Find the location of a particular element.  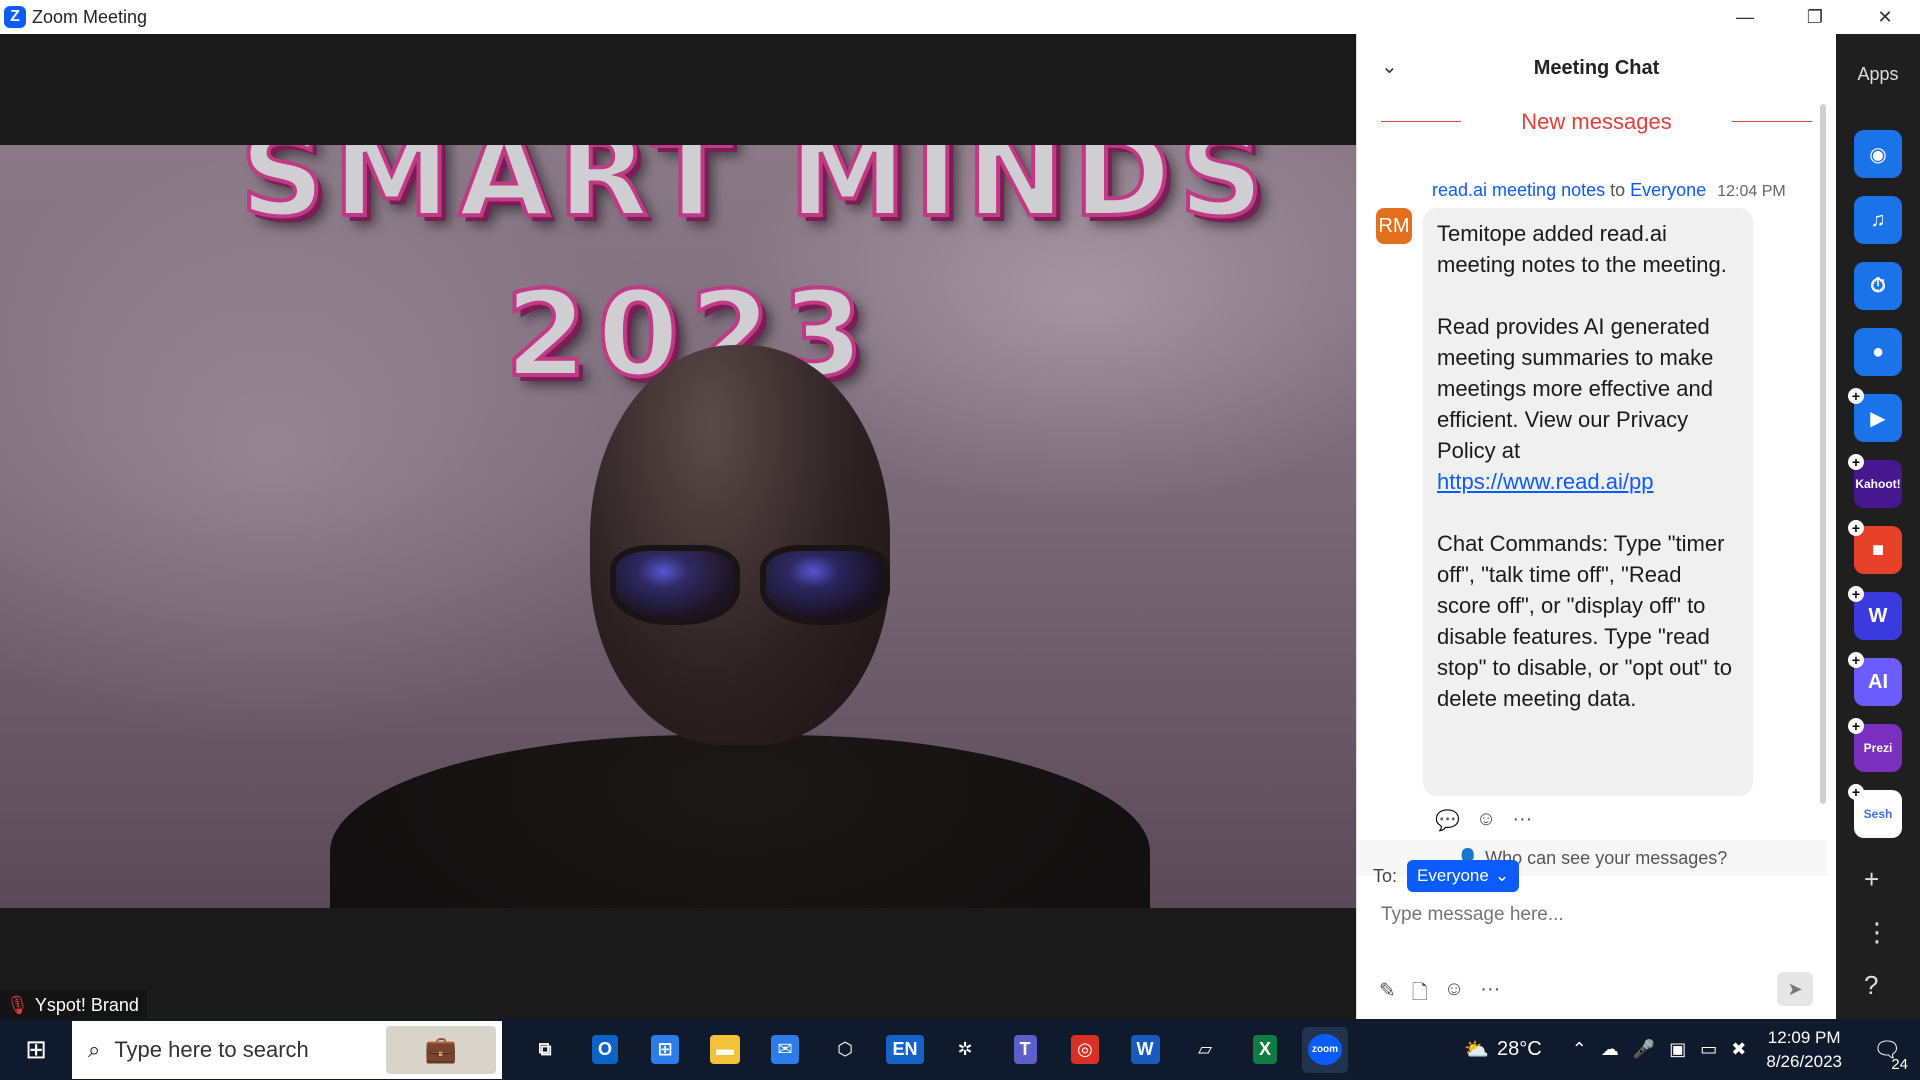

music-glyph: ♫ is located at coordinates (1878, 219).